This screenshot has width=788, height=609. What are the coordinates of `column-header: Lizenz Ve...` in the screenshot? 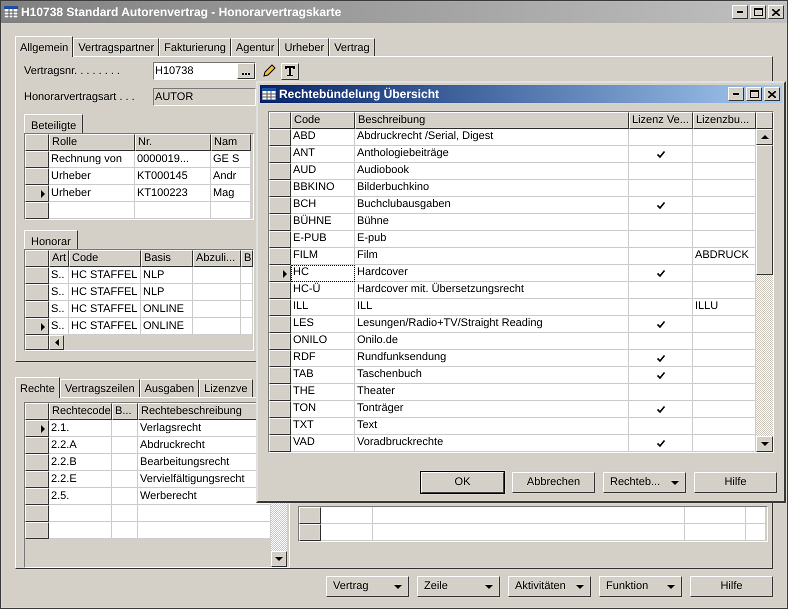 It's located at (661, 120).